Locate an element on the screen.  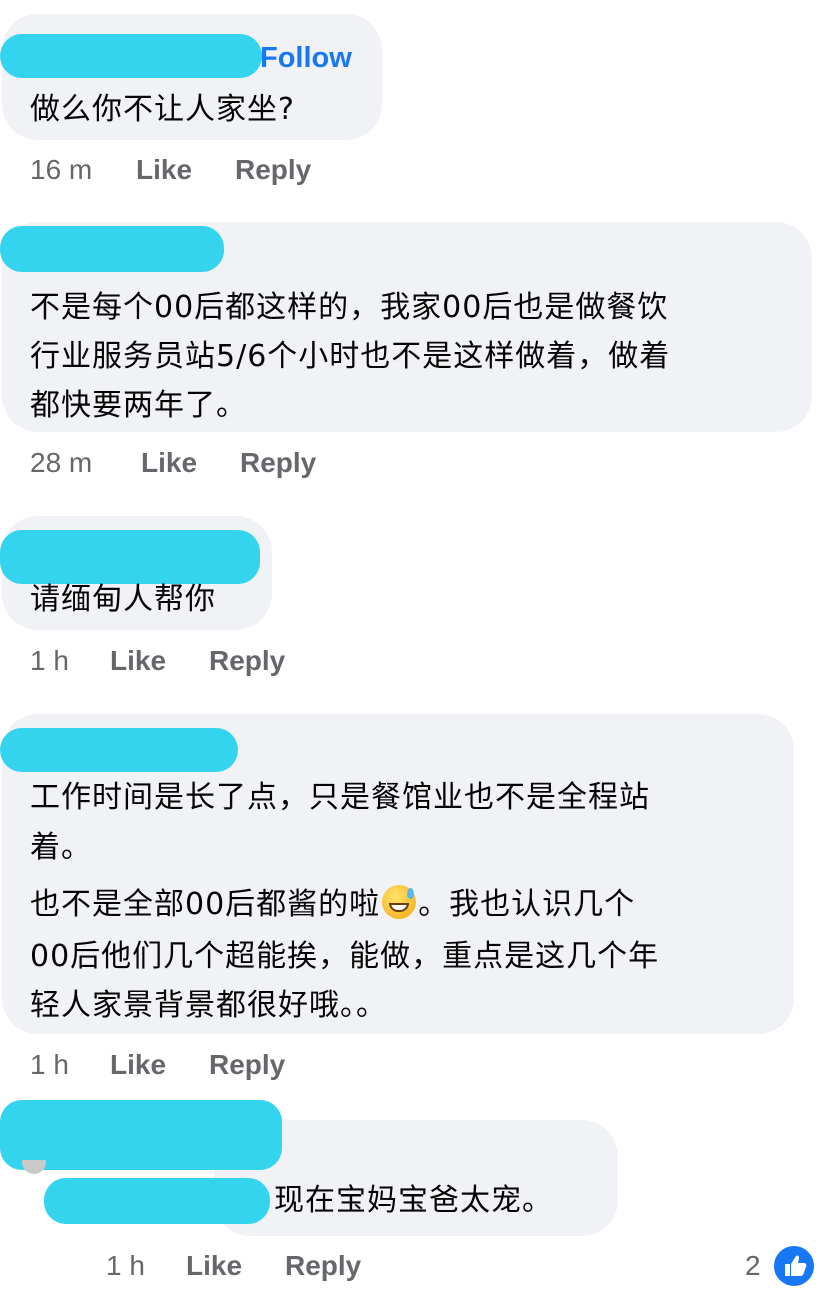
comment-text: 现在宝妈宝爸太宠。 is located at coordinates (413, 1200).